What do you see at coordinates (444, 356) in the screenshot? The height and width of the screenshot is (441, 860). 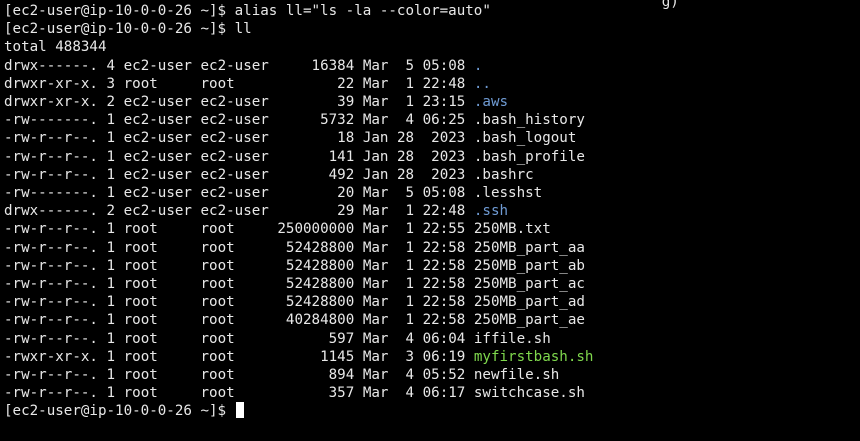 I see `mod-time: 06:19` at bounding box center [444, 356].